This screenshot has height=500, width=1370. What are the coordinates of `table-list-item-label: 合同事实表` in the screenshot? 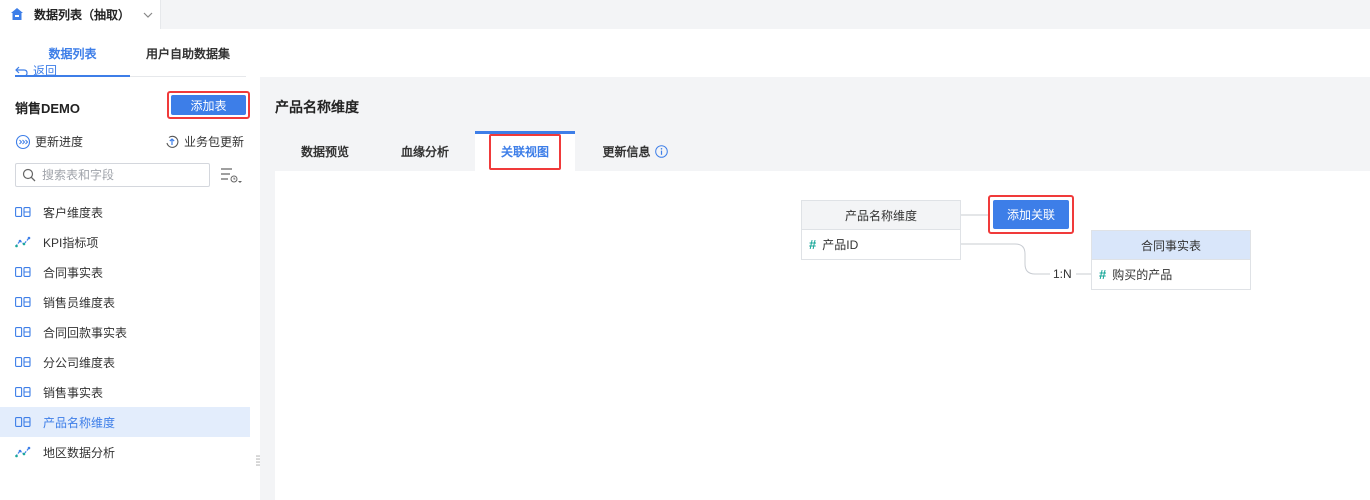 It's located at (73, 272).